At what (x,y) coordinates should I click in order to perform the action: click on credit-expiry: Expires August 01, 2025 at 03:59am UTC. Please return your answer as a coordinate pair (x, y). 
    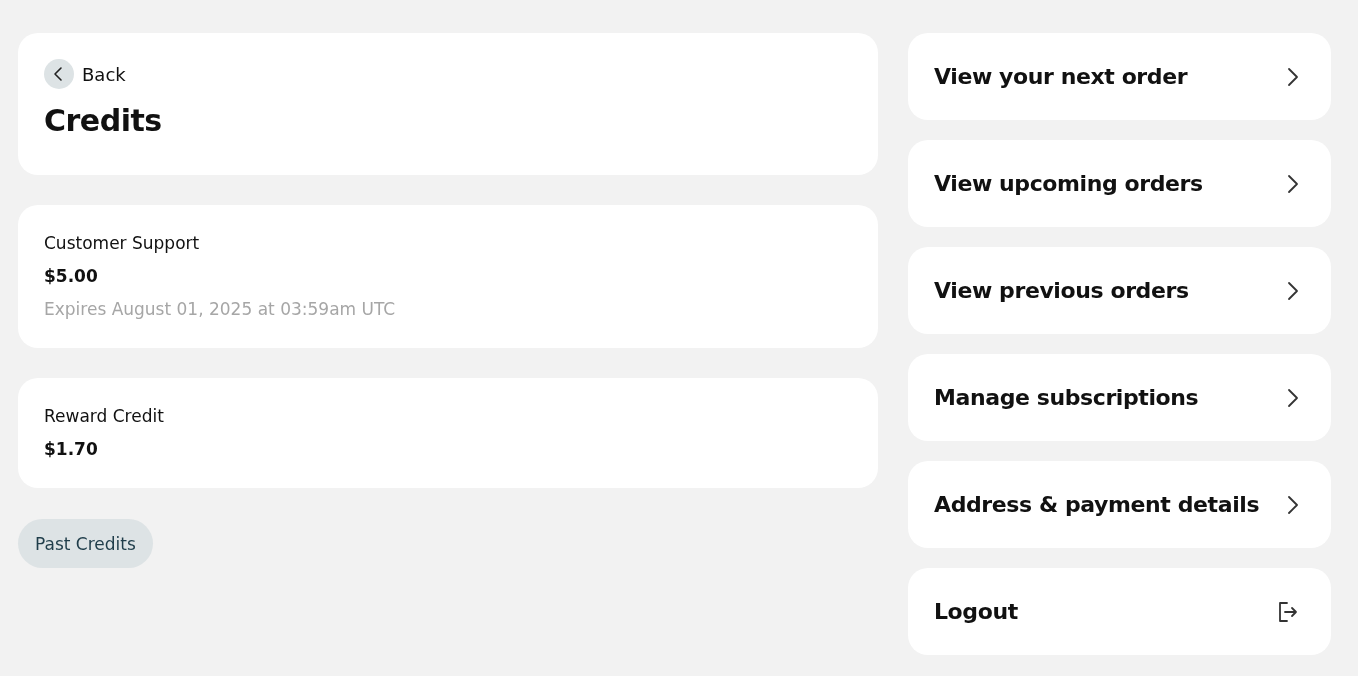
    Looking at the image, I should click on (220, 309).